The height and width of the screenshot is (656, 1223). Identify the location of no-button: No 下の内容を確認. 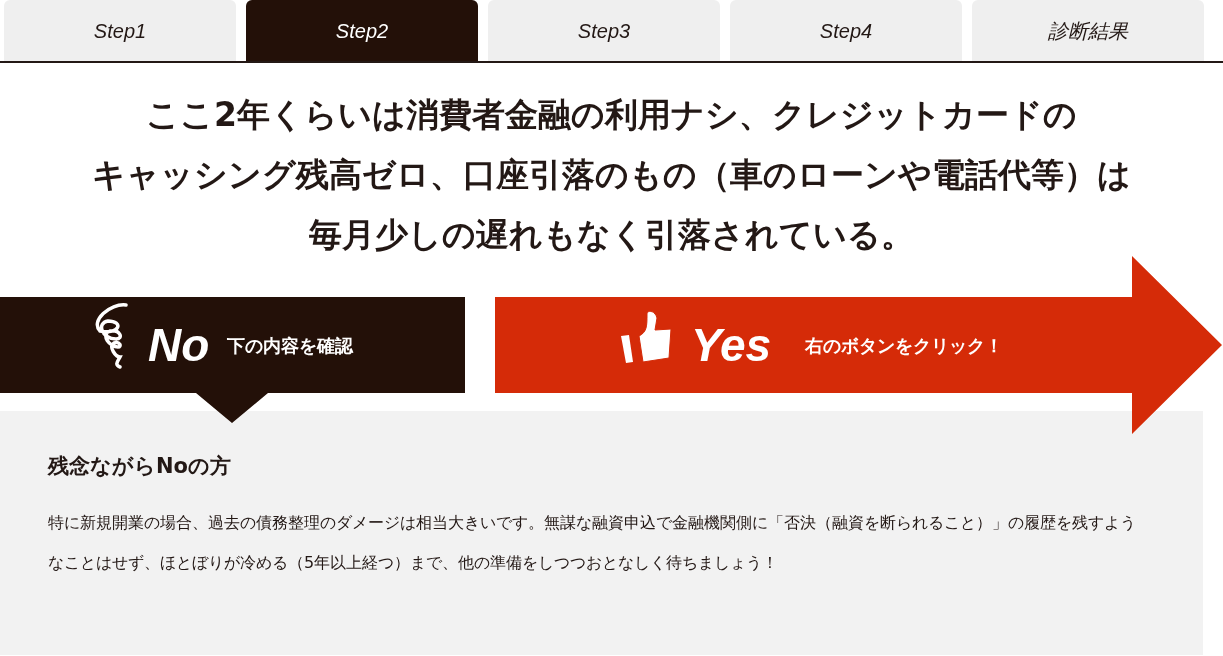
(232, 360).